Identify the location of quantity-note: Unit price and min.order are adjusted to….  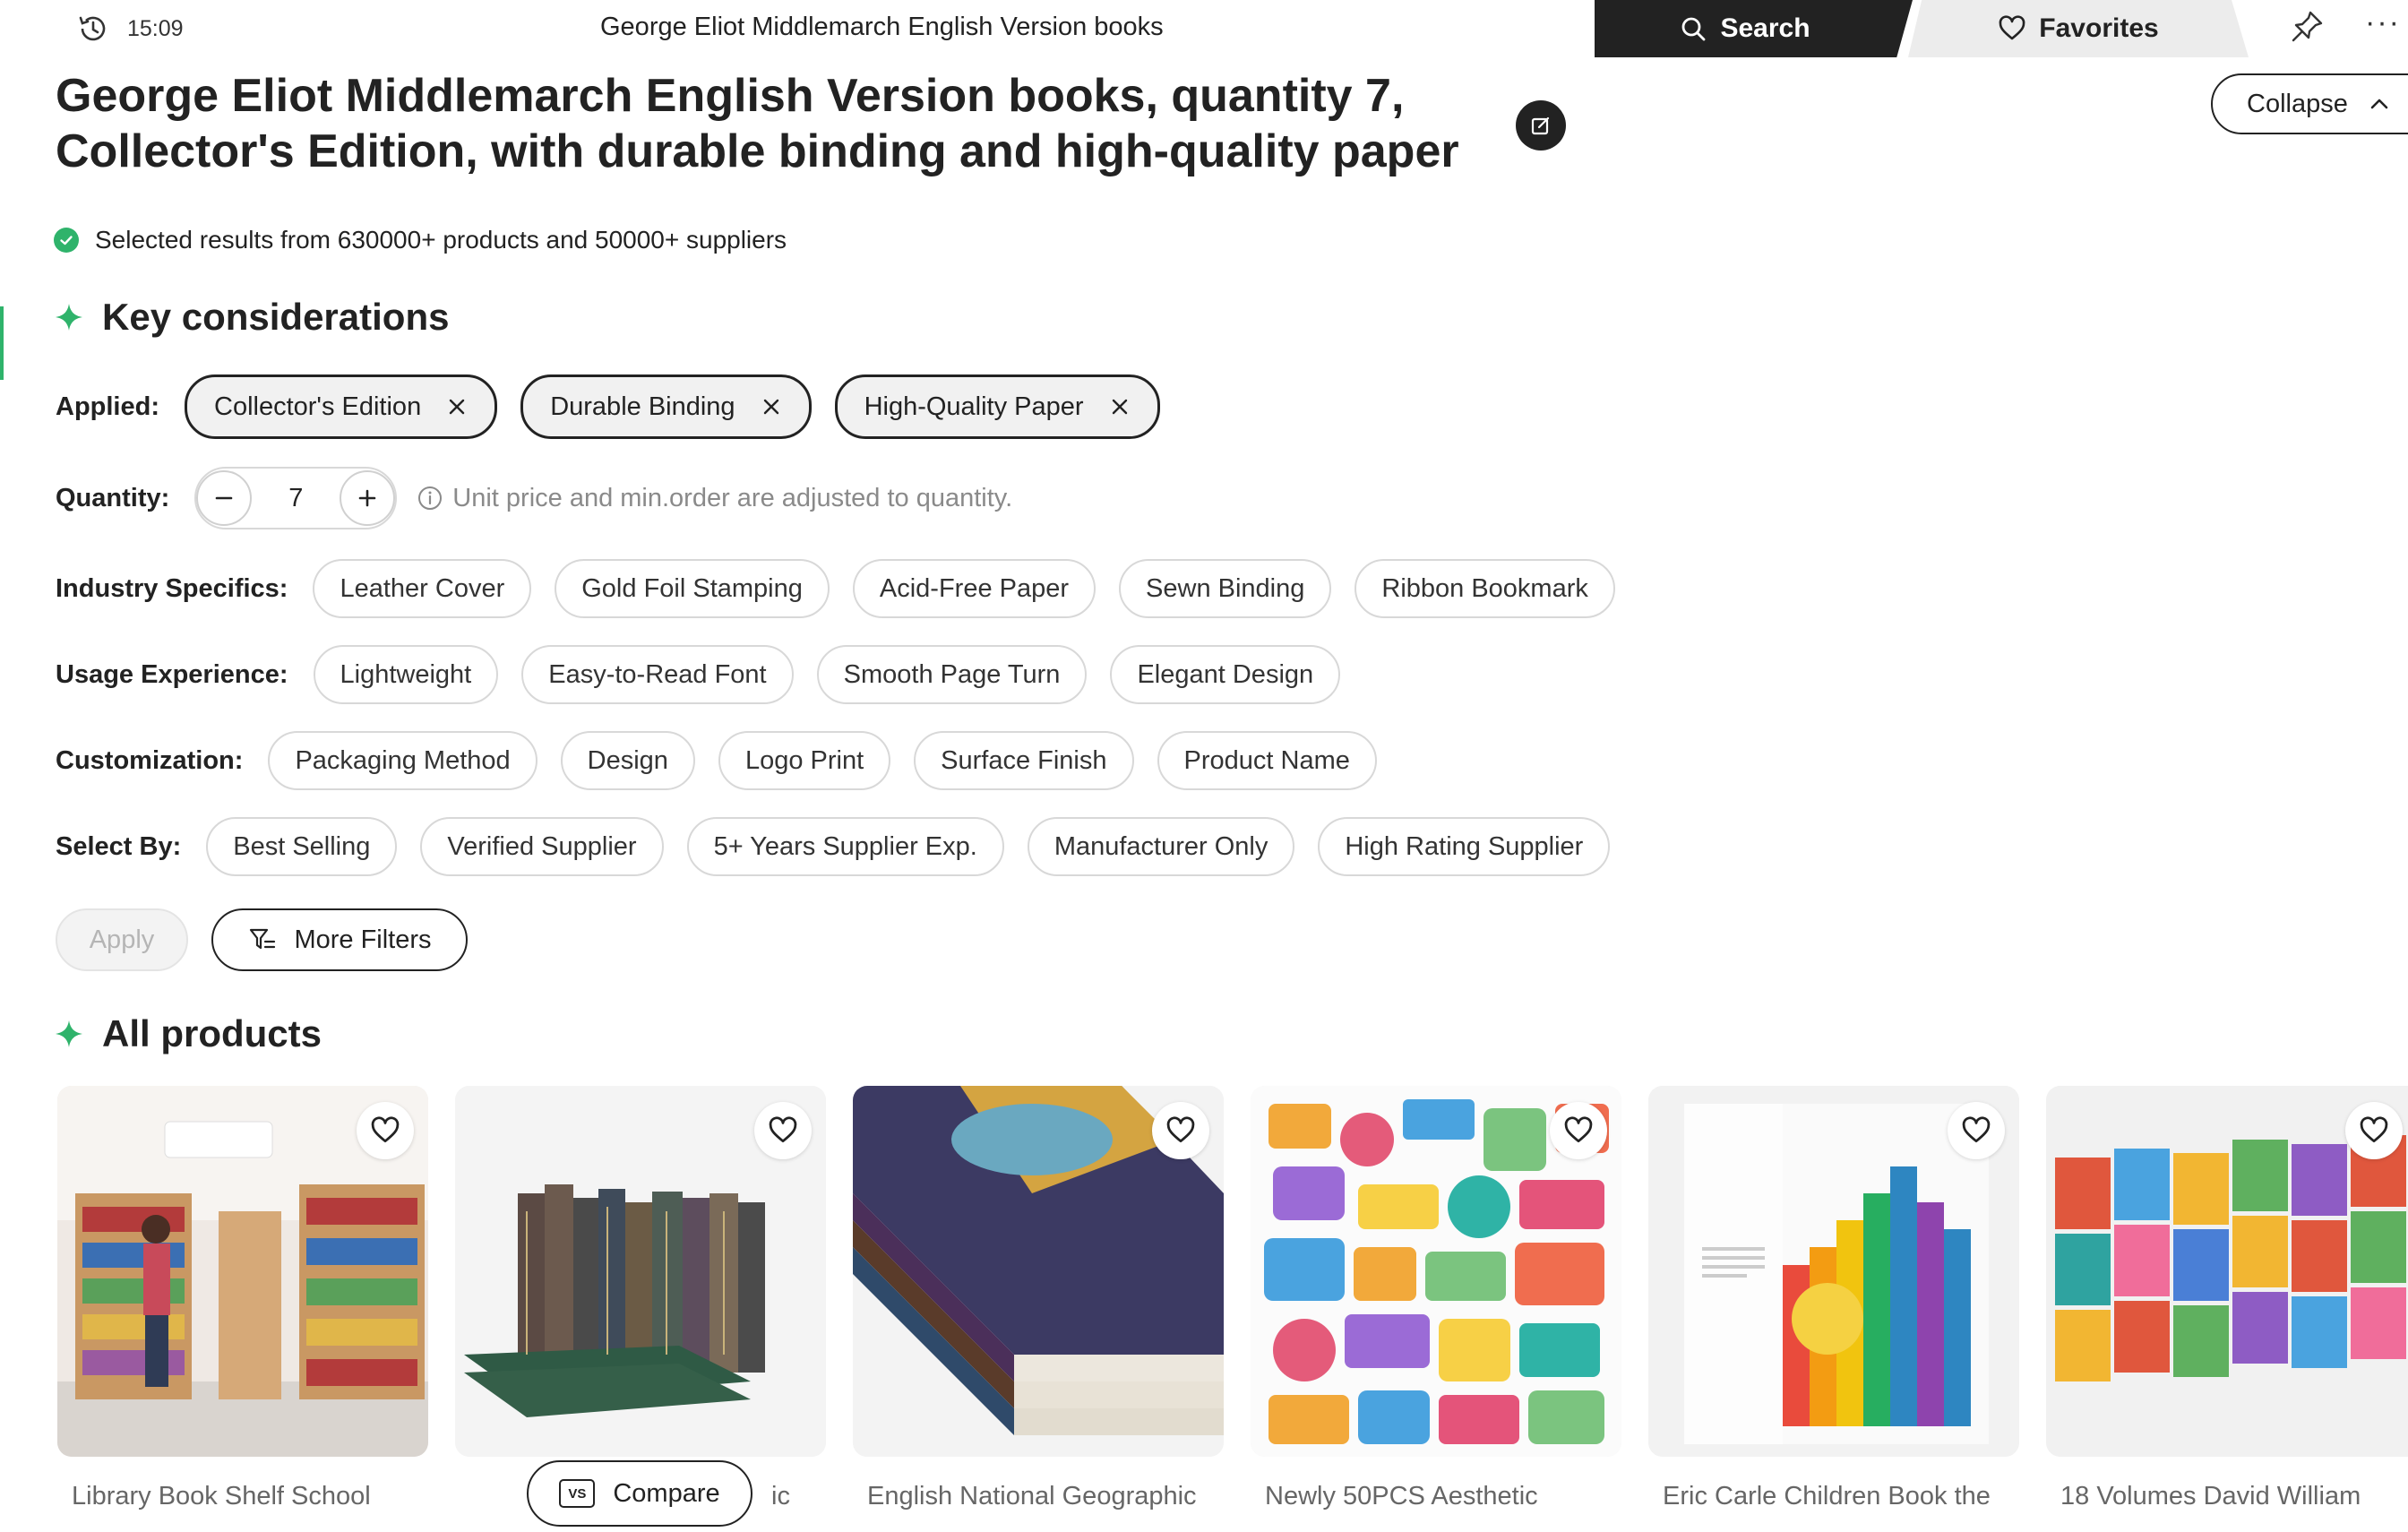
(714, 498).